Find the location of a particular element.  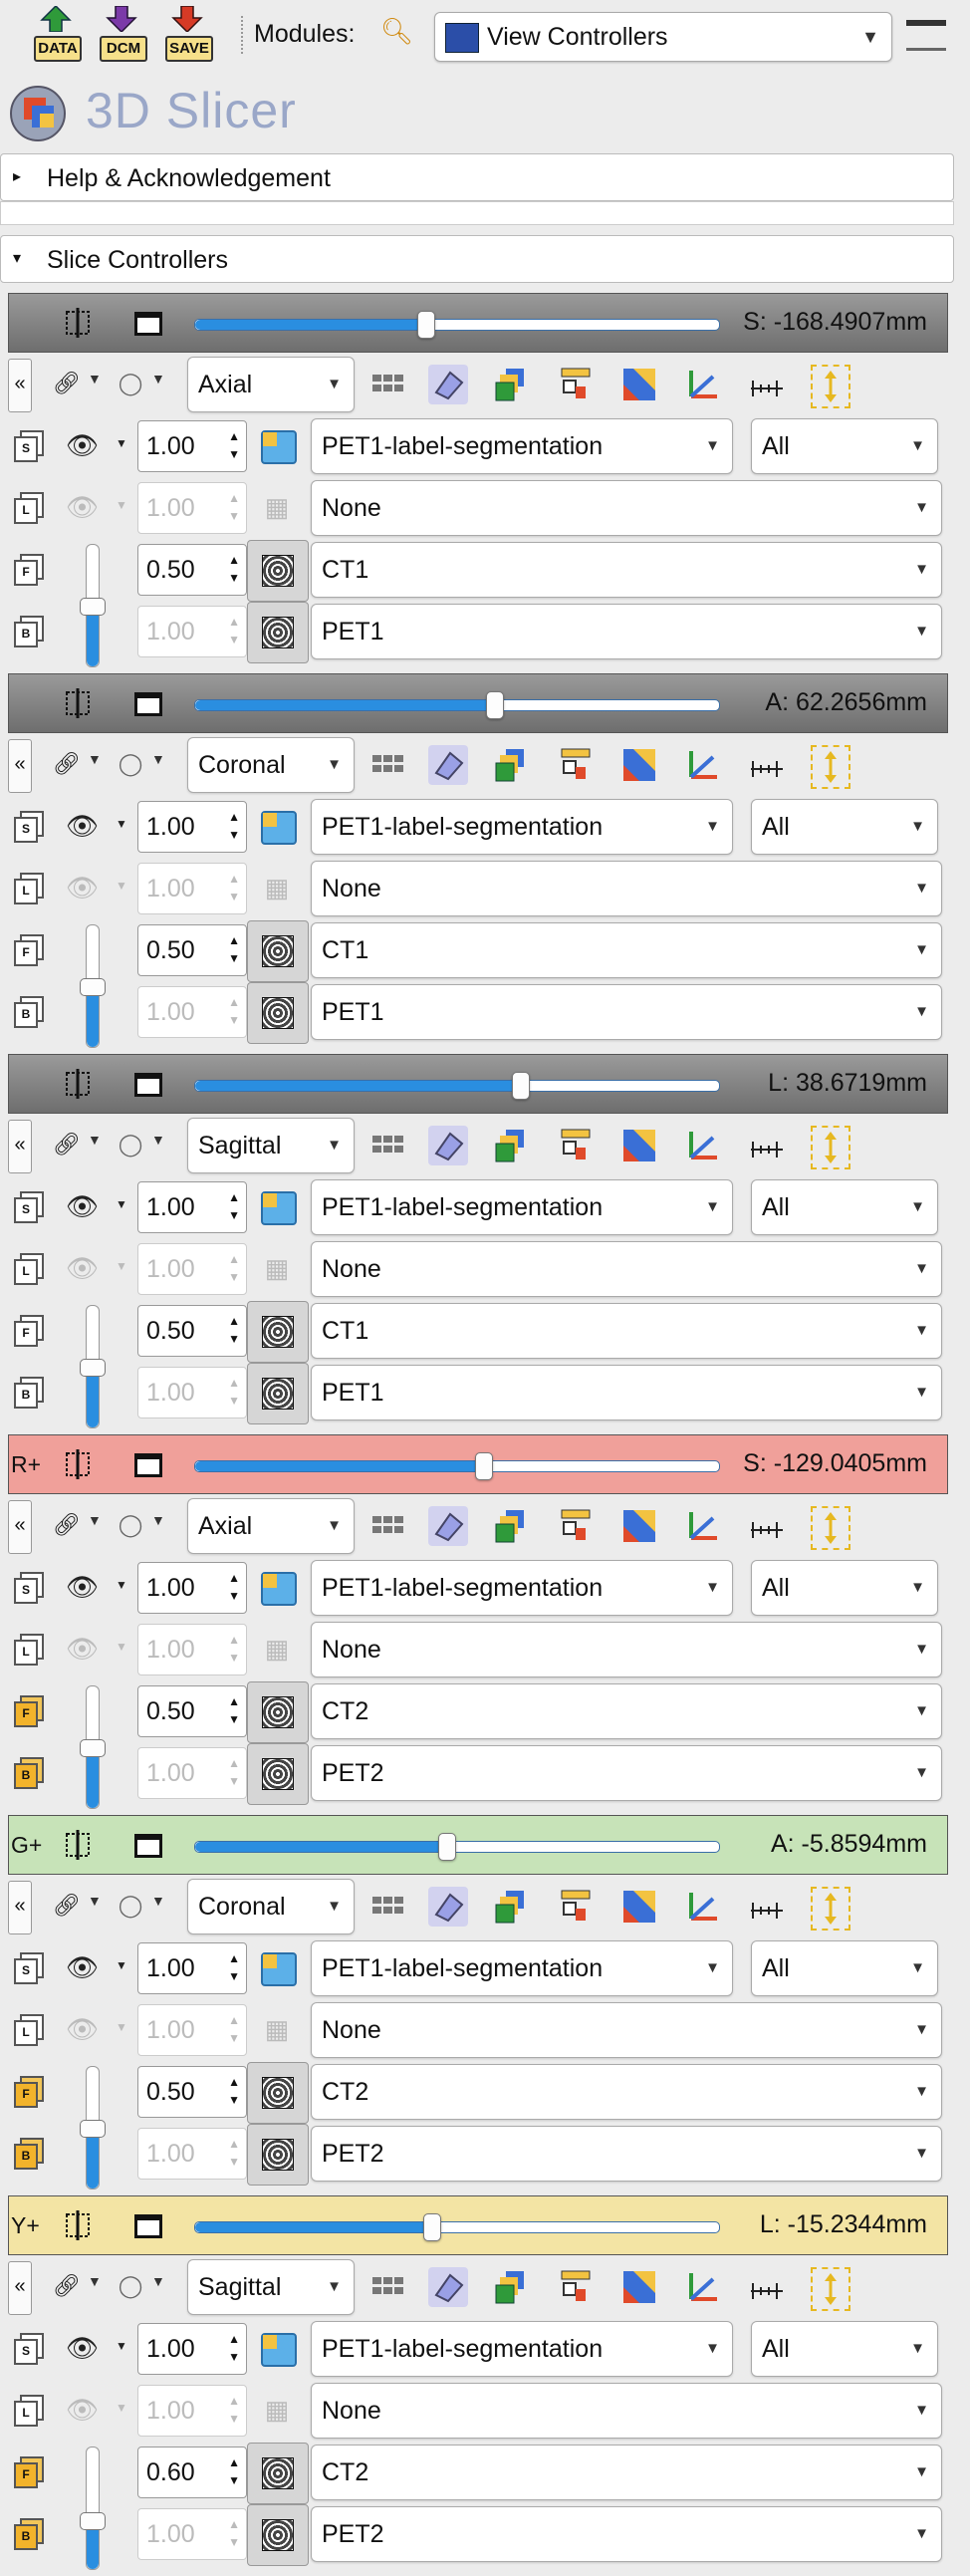

collapse-toggle-button: « is located at coordinates (20, 2288).